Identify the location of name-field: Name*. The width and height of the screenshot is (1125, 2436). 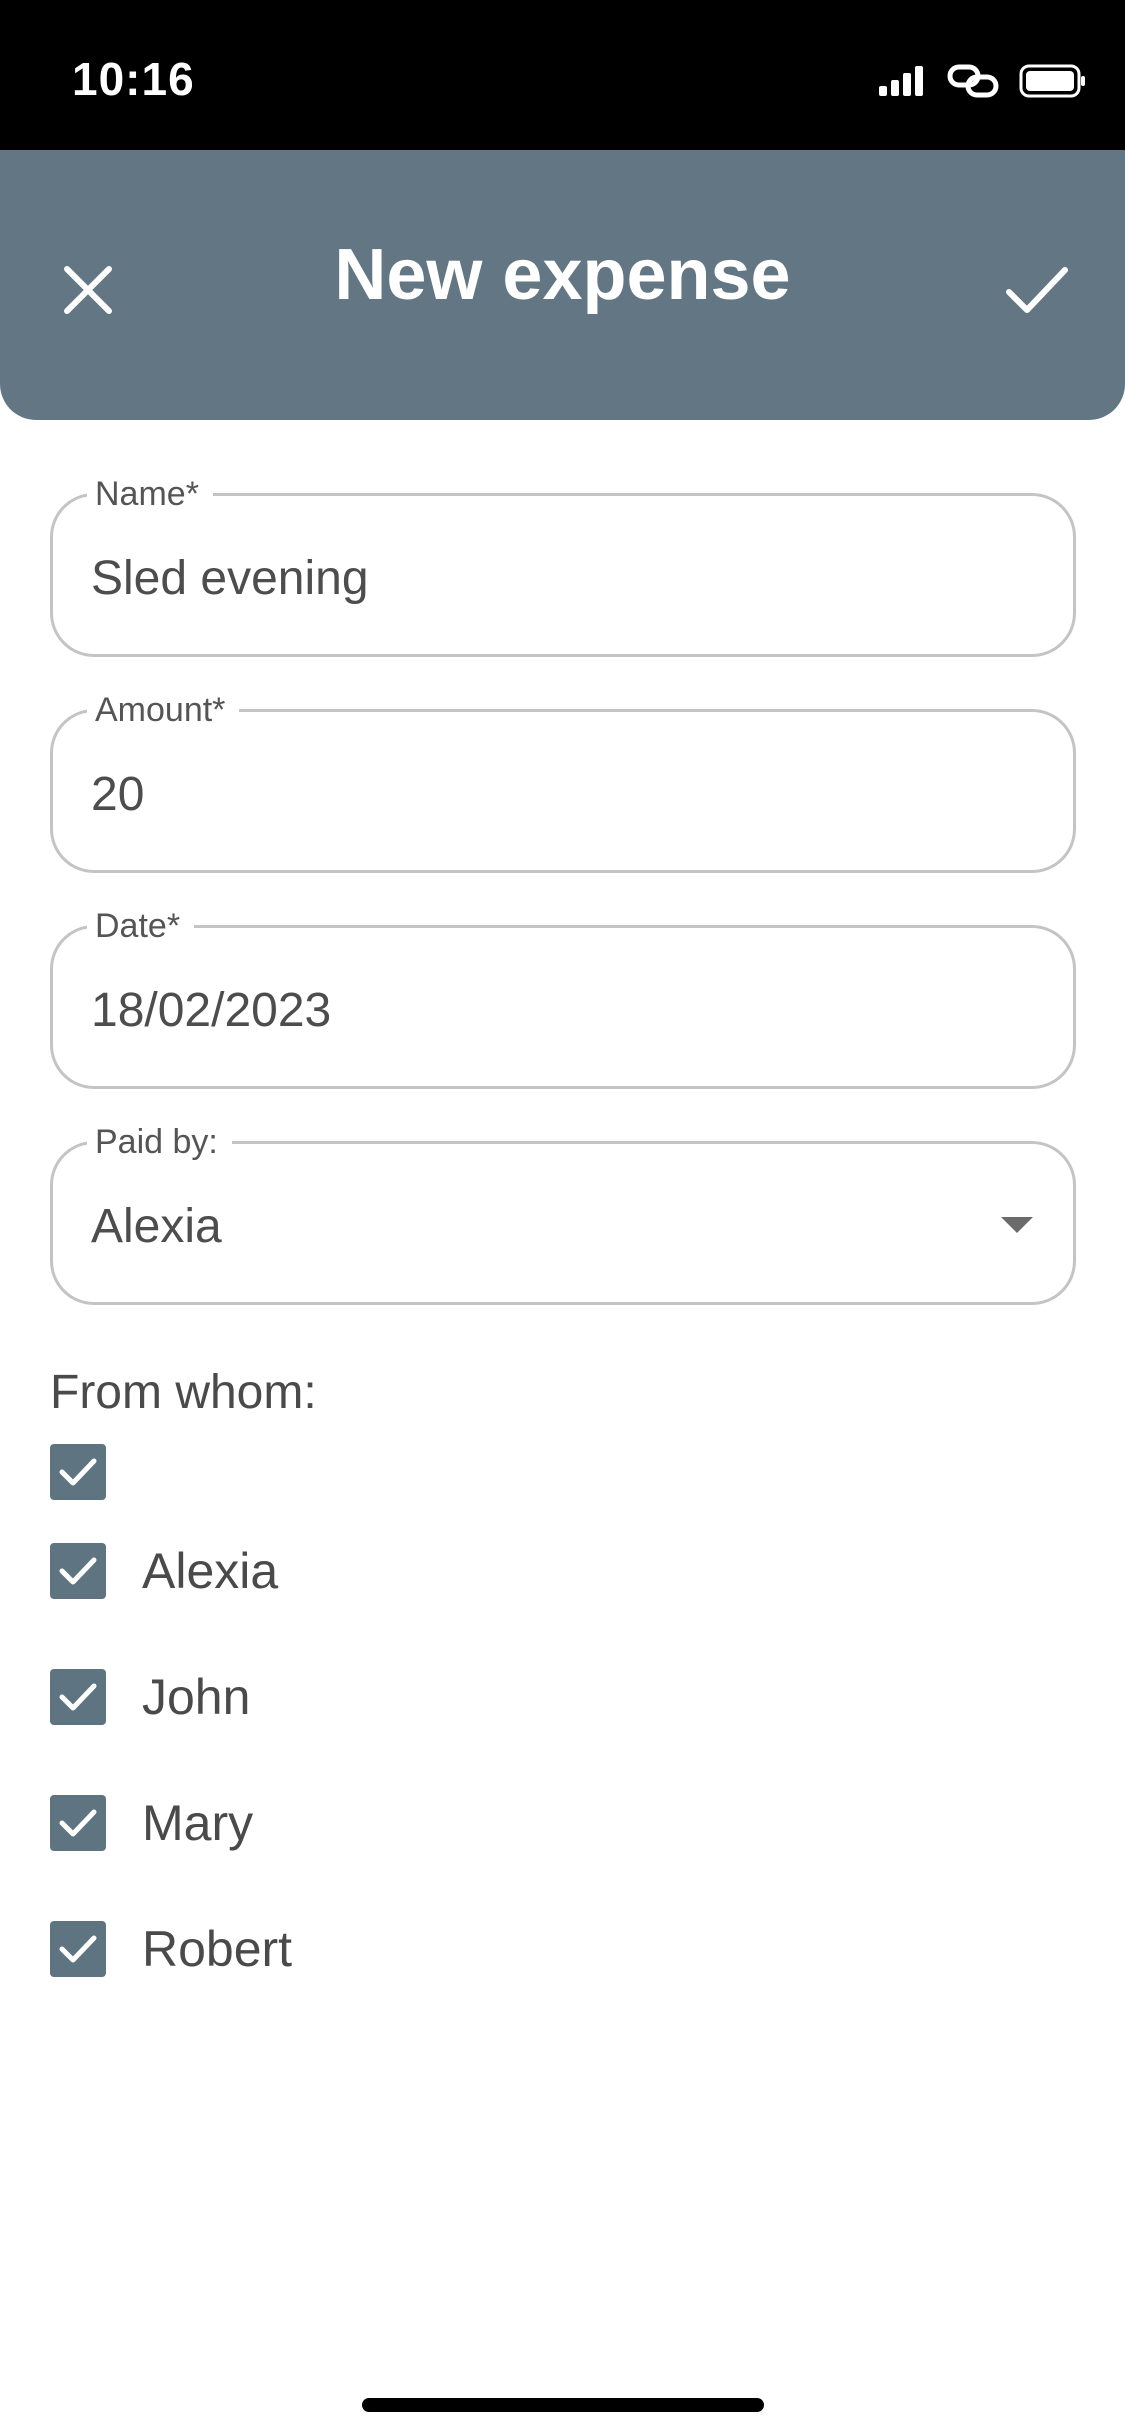
(563, 564).